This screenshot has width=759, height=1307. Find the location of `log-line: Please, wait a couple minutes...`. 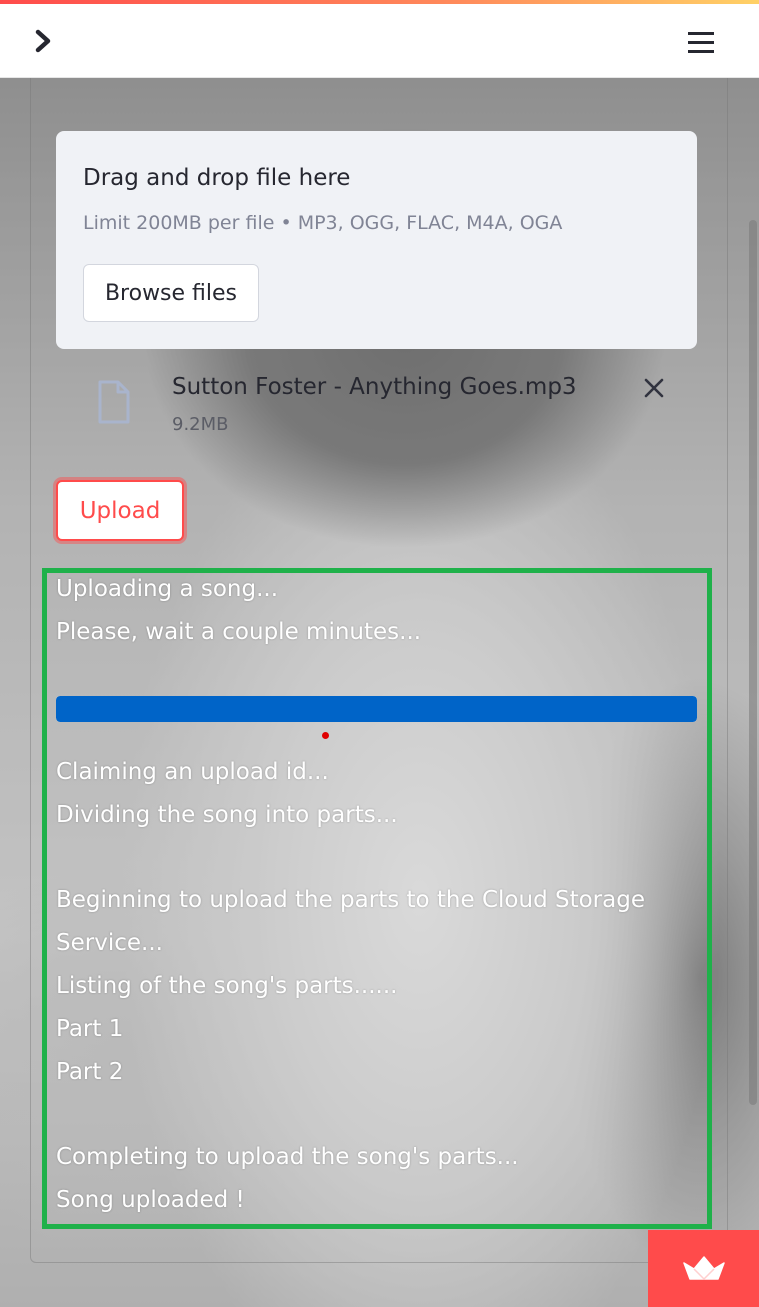

log-line: Please, wait a couple minutes... is located at coordinates (239, 632).